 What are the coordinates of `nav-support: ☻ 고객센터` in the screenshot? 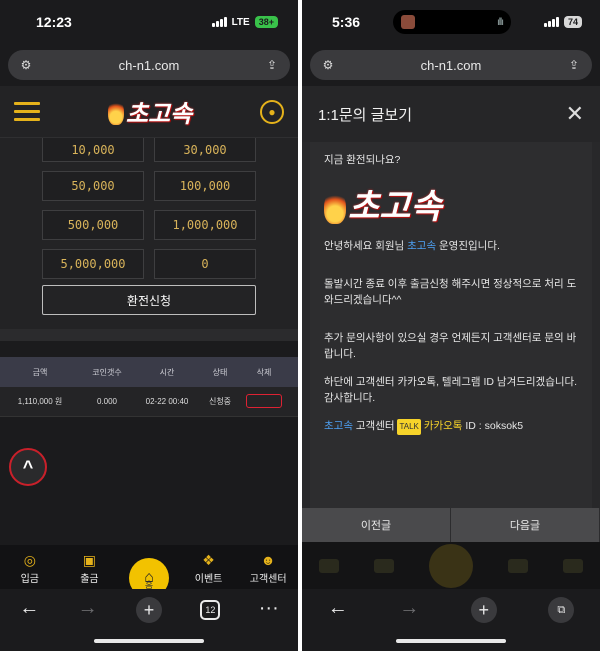 It's located at (268, 568).